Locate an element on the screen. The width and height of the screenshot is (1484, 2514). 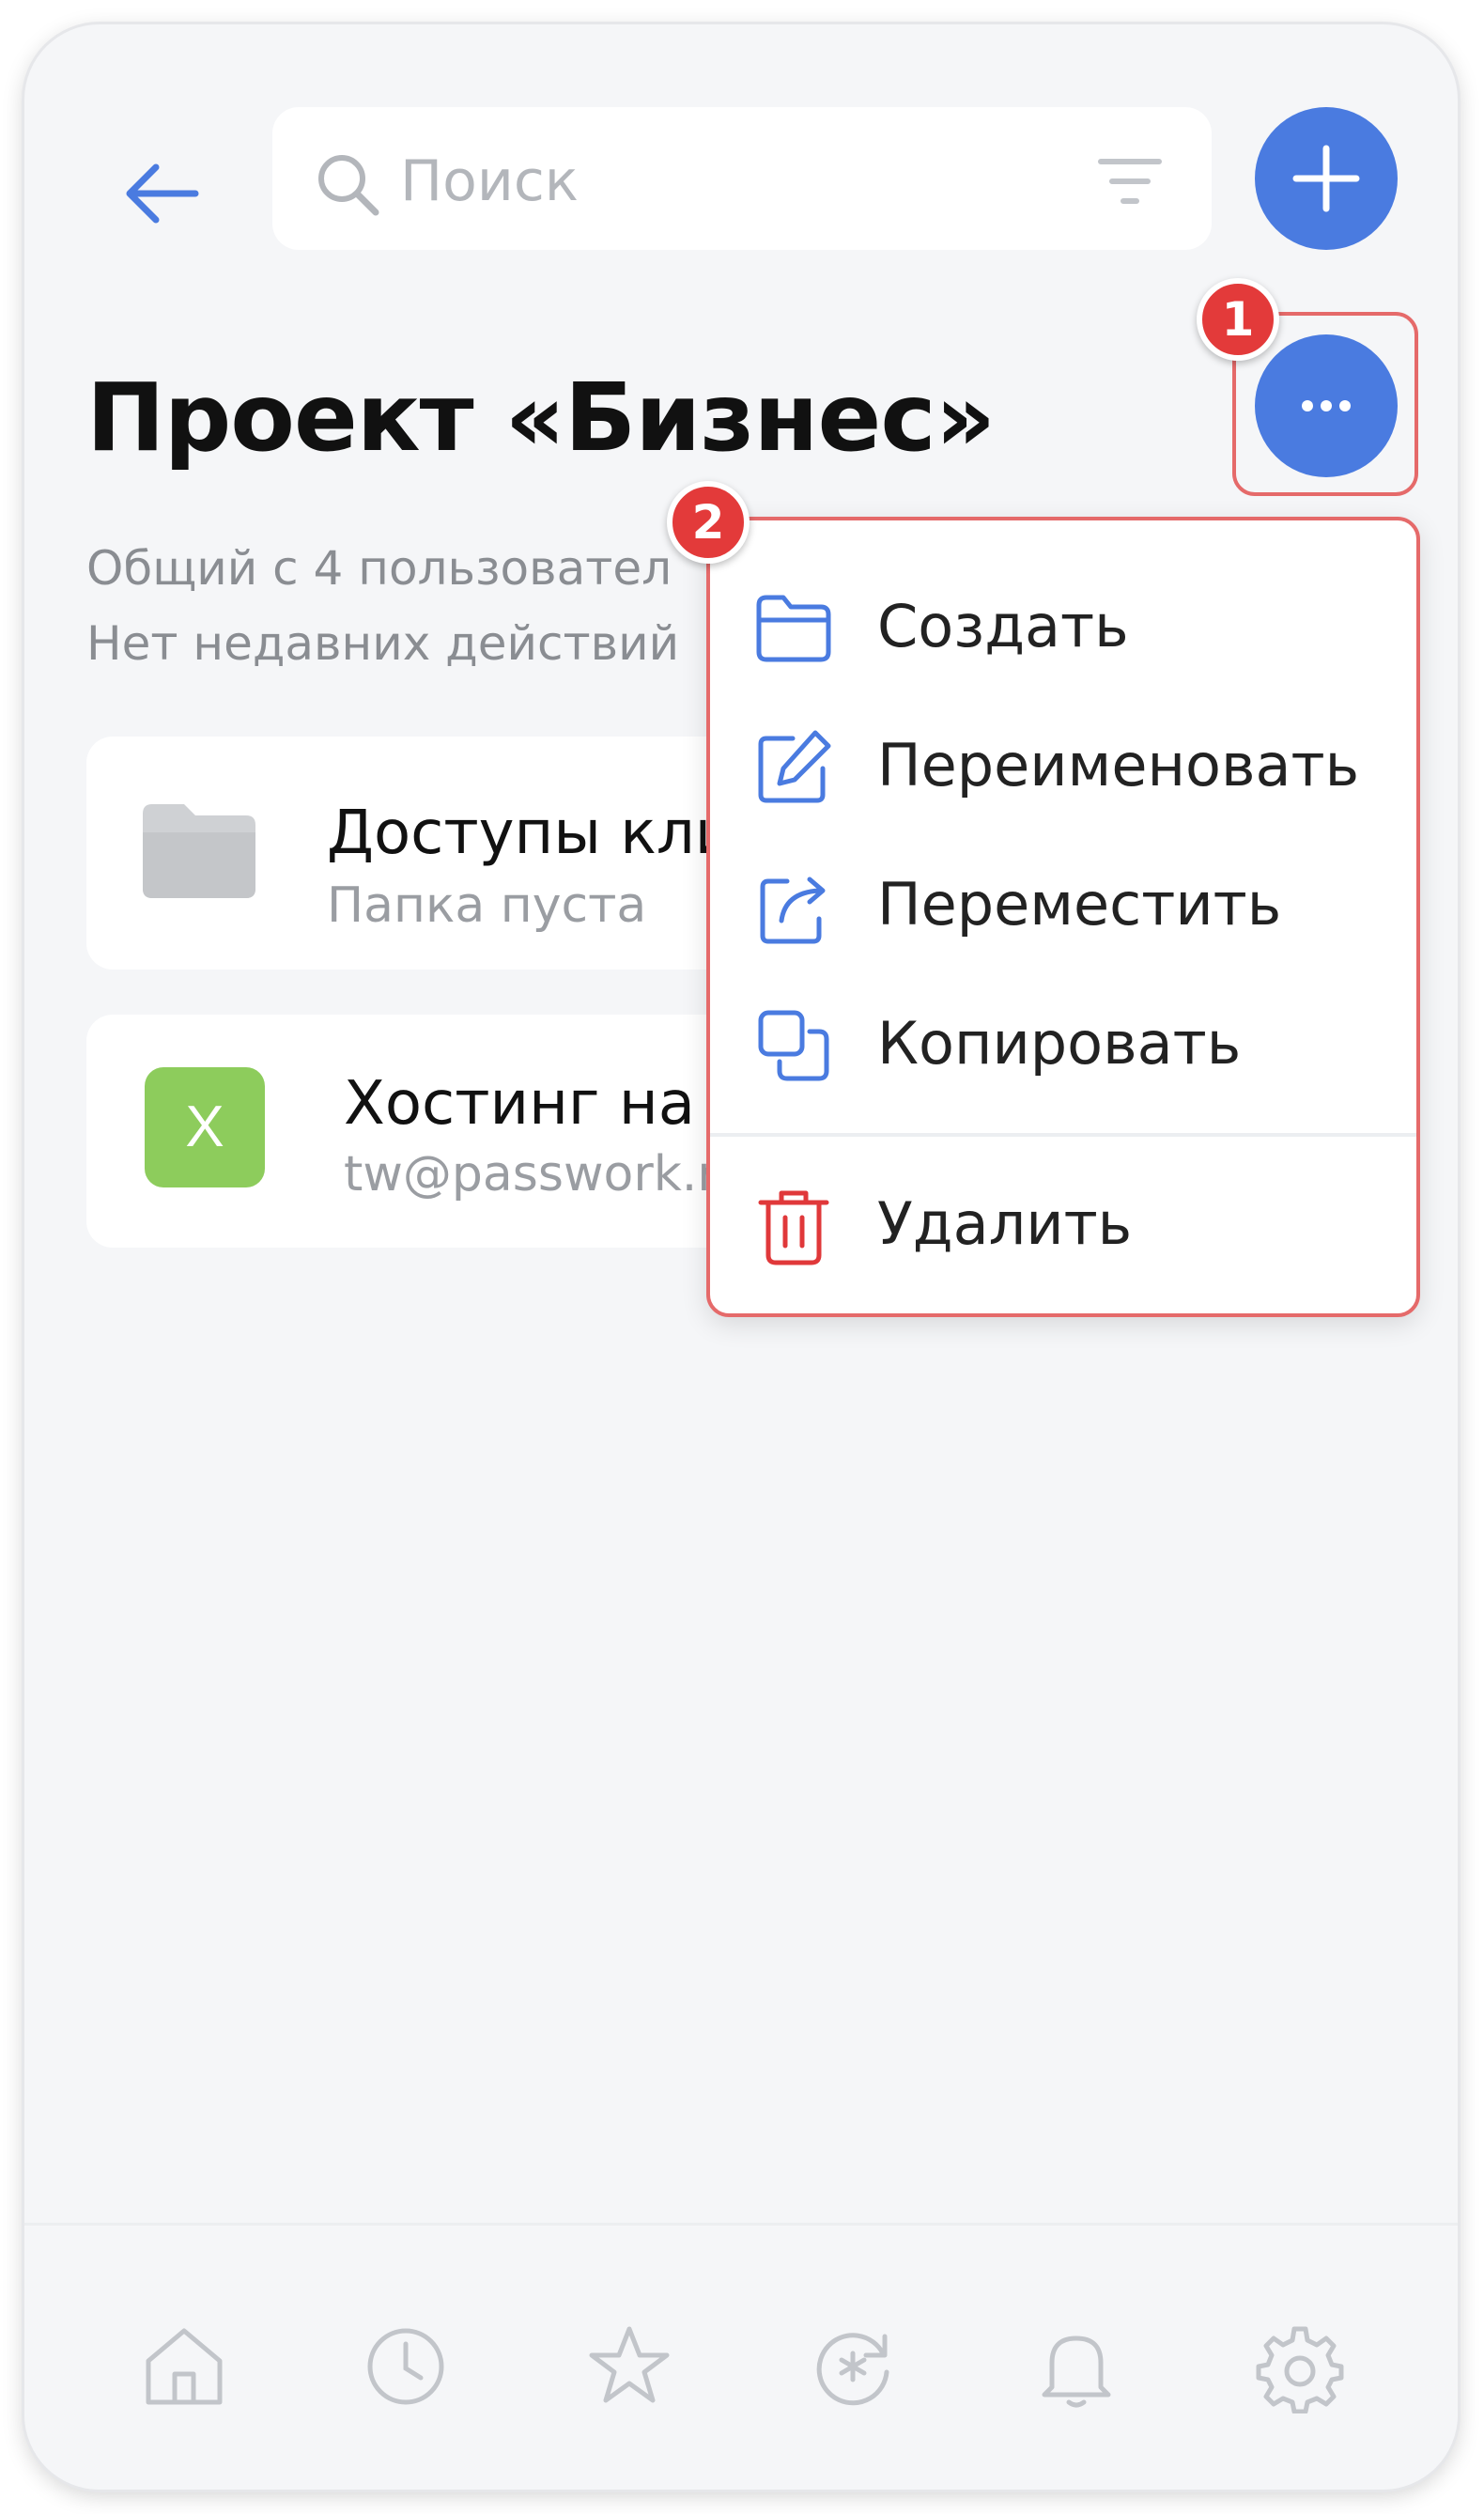
menu-item-delete: Удалить is located at coordinates (1063, 1226).